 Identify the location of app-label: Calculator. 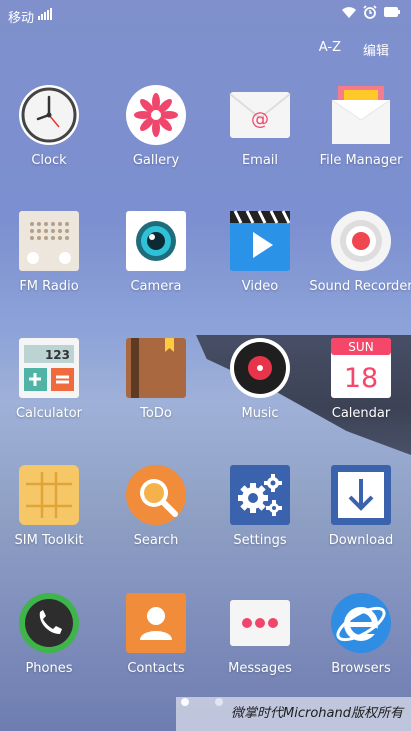
(48, 413).